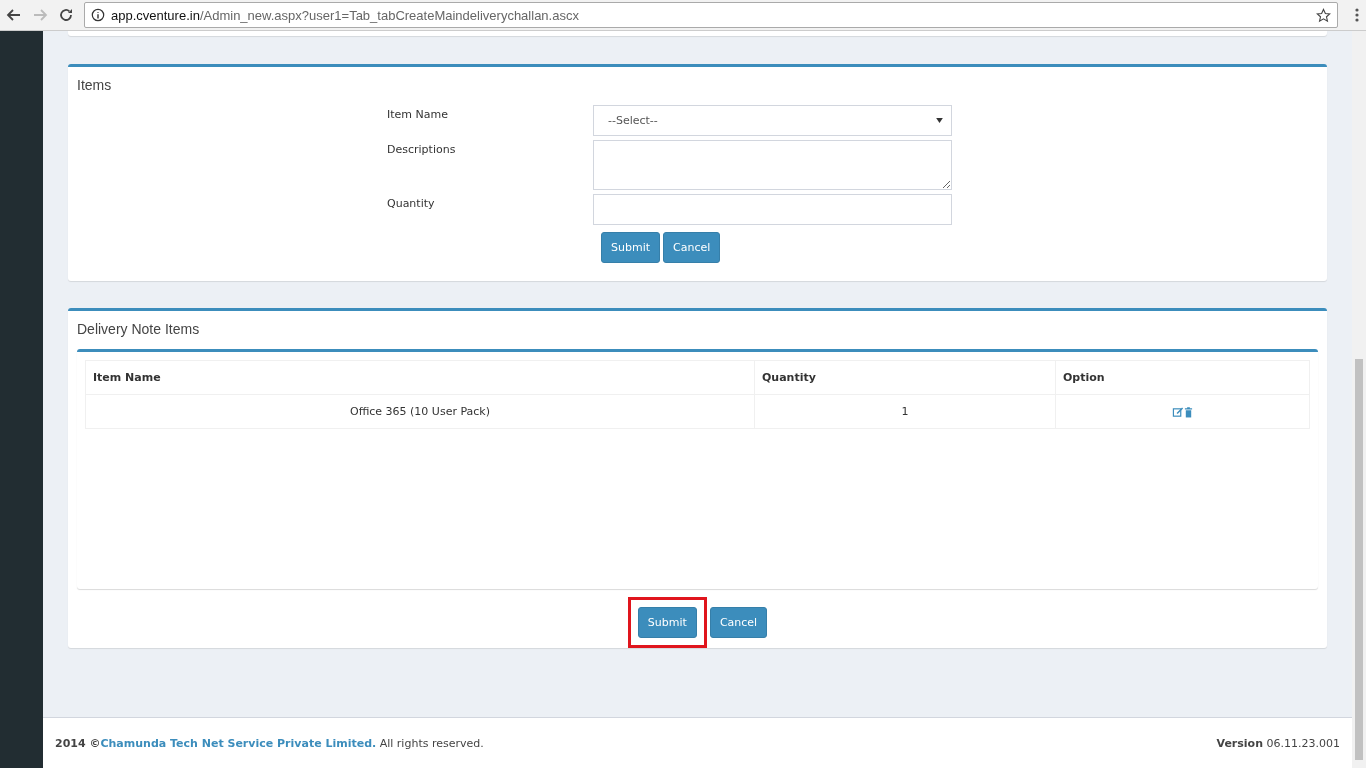  Describe the element at coordinates (1357, 15) in the screenshot. I see `menu-icon` at that location.